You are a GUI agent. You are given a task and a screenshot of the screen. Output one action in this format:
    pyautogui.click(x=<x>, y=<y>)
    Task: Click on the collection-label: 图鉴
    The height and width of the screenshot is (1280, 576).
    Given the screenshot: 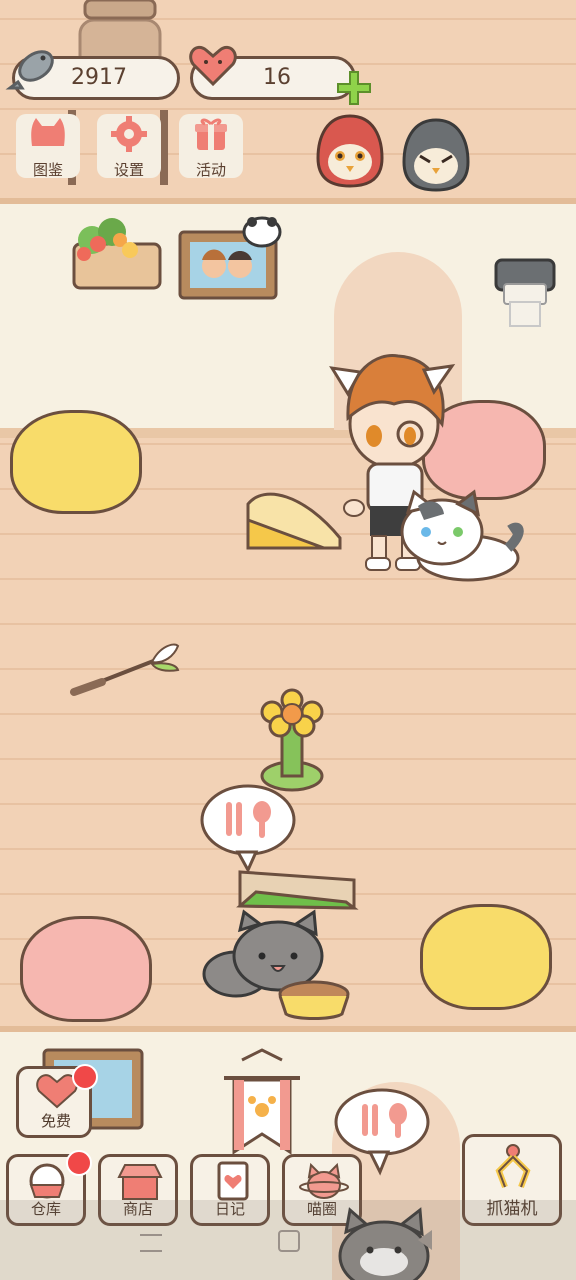 What is the action you would take?
    pyautogui.click(x=47, y=170)
    